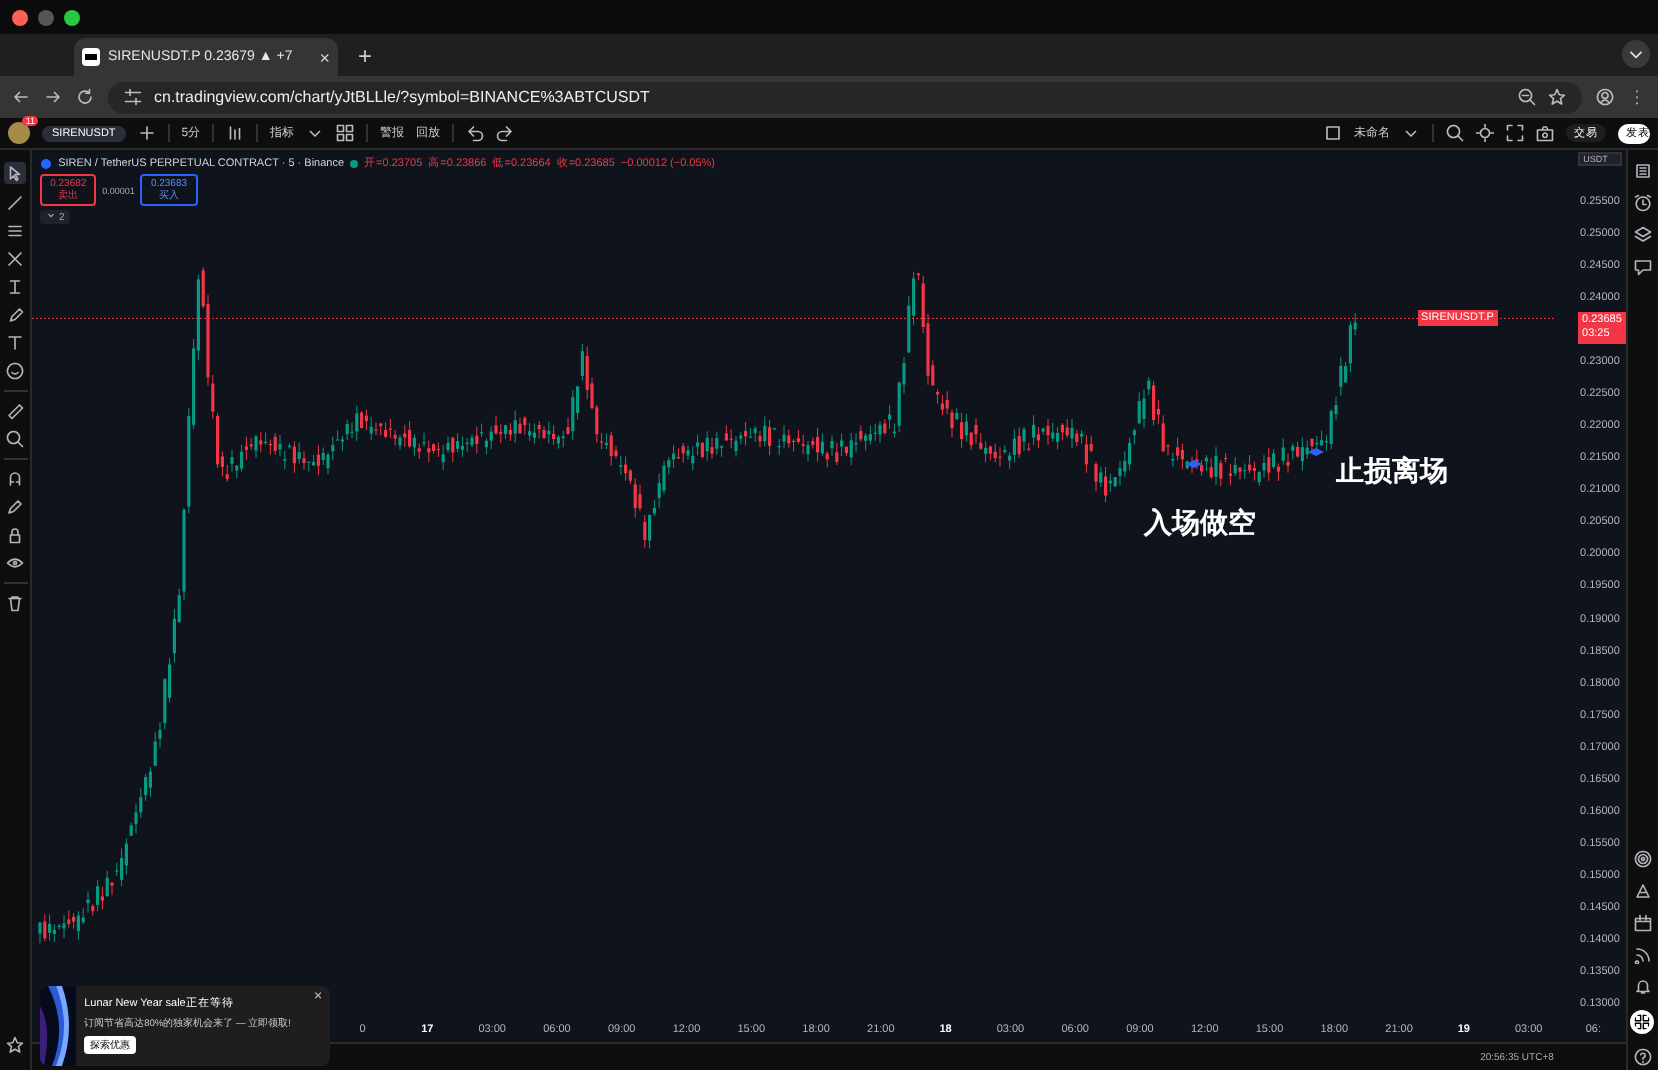 The height and width of the screenshot is (1070, 1658). What do you see at coordinates (324, 57) in the screenshot?
I see `close-tab-button: ×` at bounding box center [324, 57].